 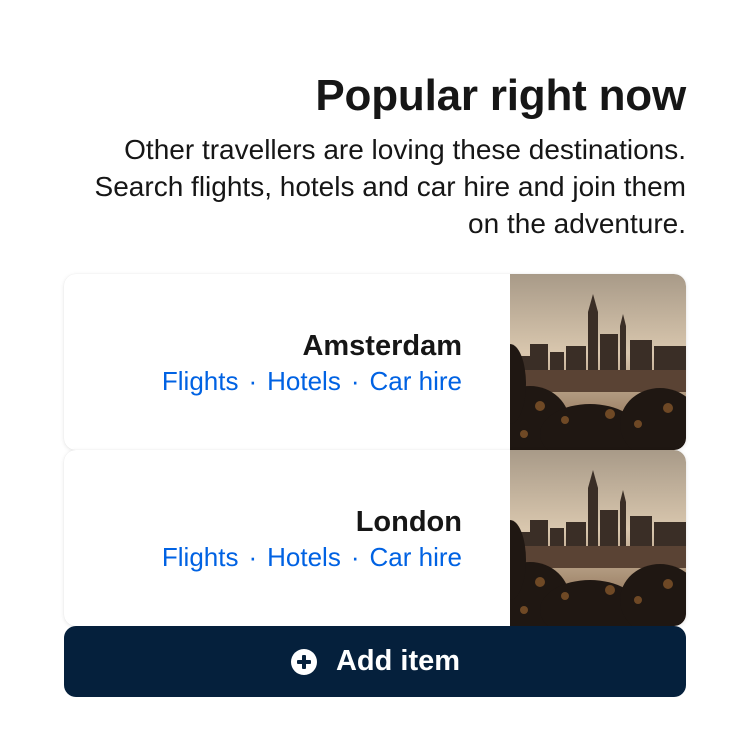 What do you see at coordinates (408, 522) in the screenshot?
I see `destination-title: London` at bounding box center [408, 522].